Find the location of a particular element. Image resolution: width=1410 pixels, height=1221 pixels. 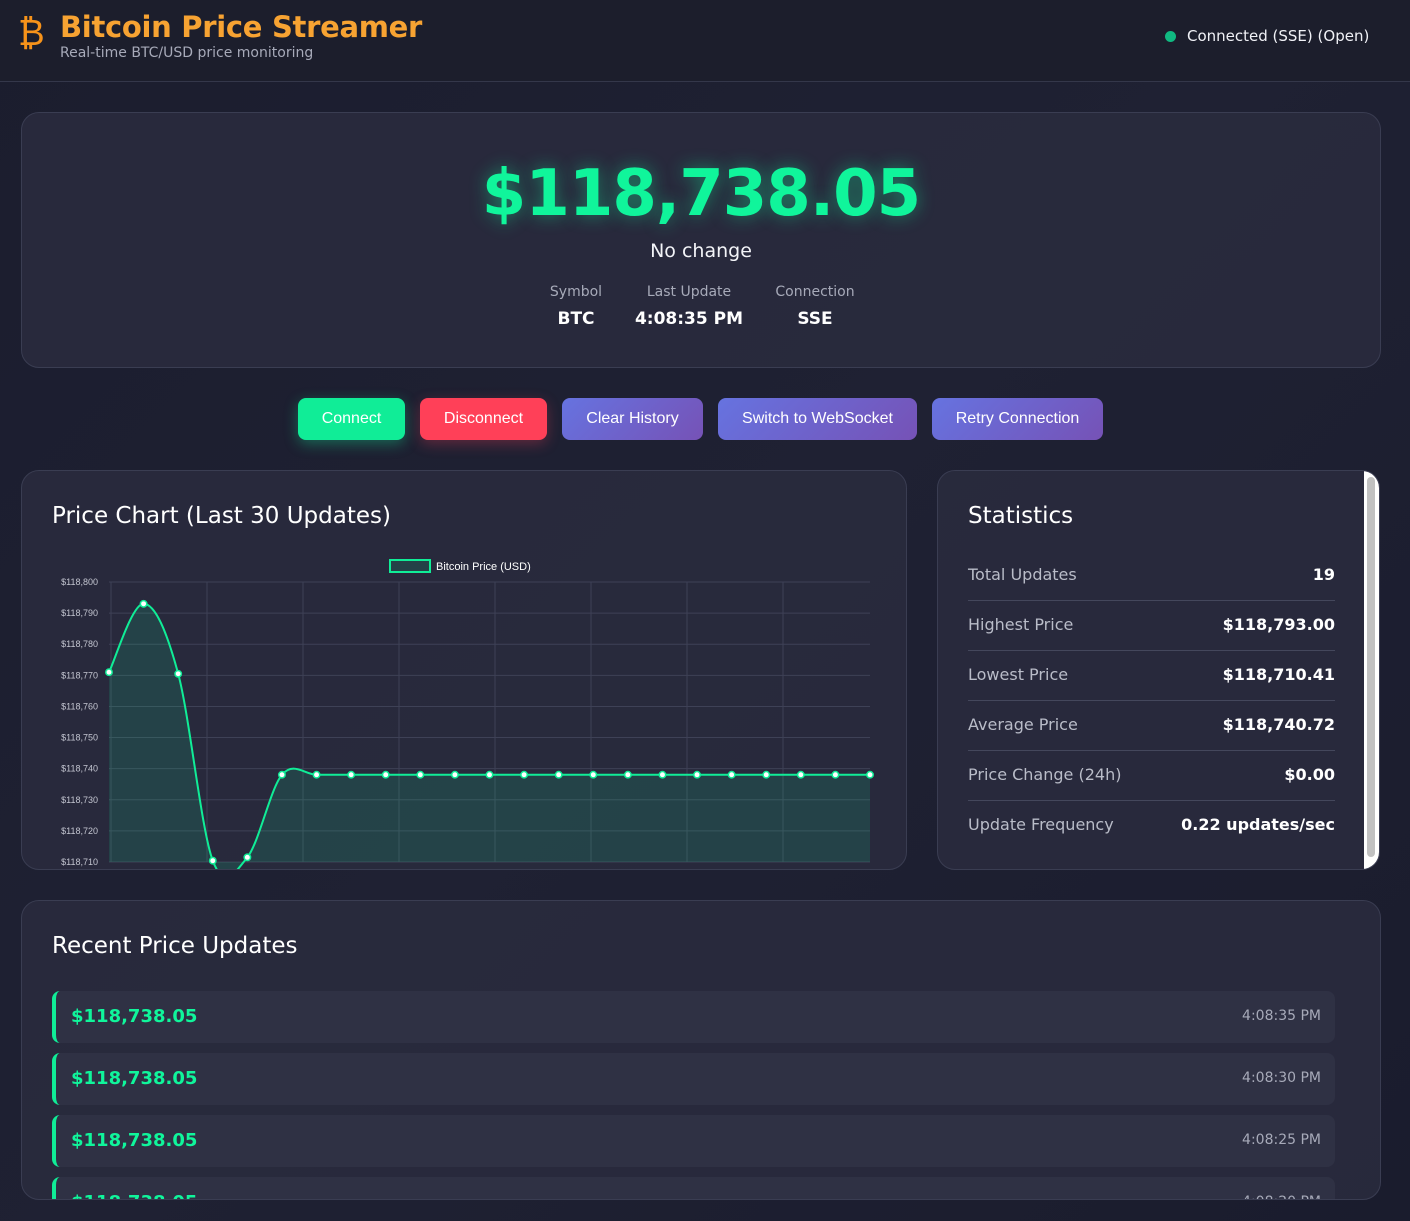

meta-value: SSE is located at coordinates (815, 319).